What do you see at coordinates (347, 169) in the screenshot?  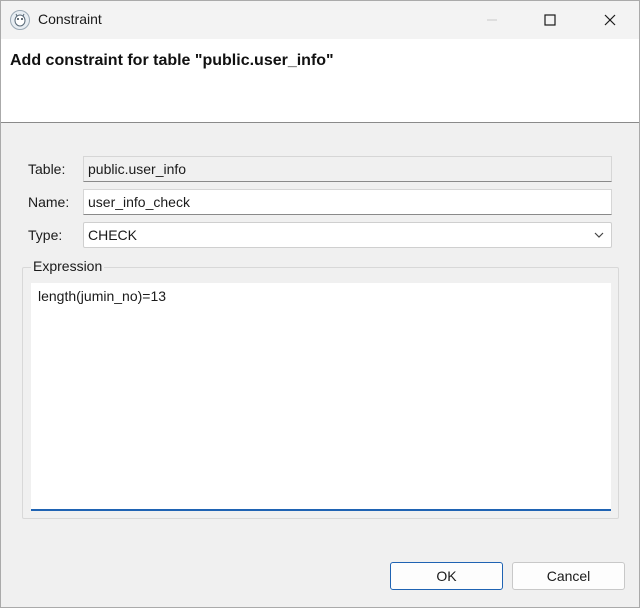 I see `table-field: public.user_info` at bounding box center [347, 169].